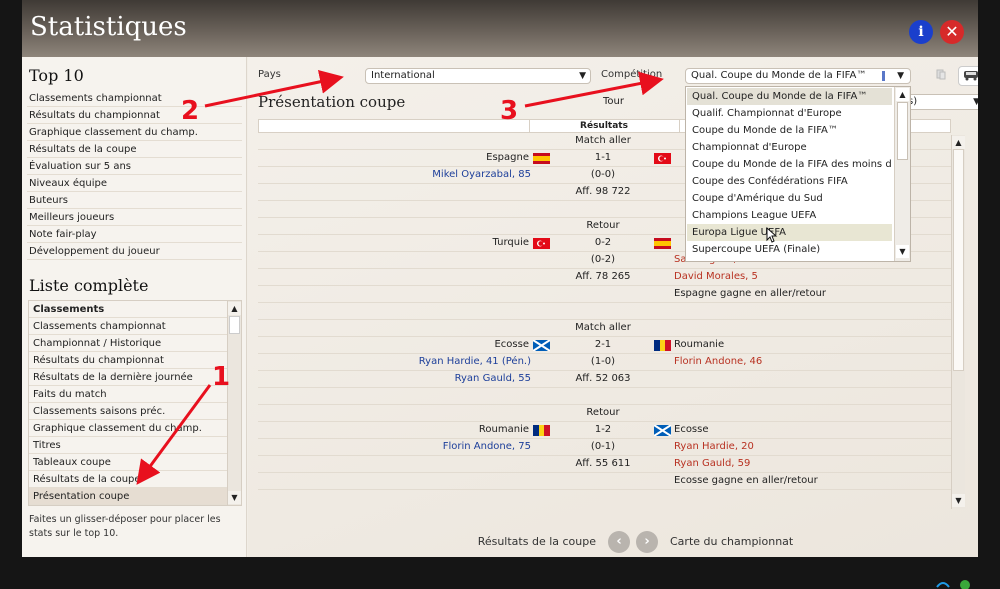 Image resolution: width=1000 pixels, height=589 pixels. I want to click on competition-option: Championnat d'Europe, so click(789, 147).